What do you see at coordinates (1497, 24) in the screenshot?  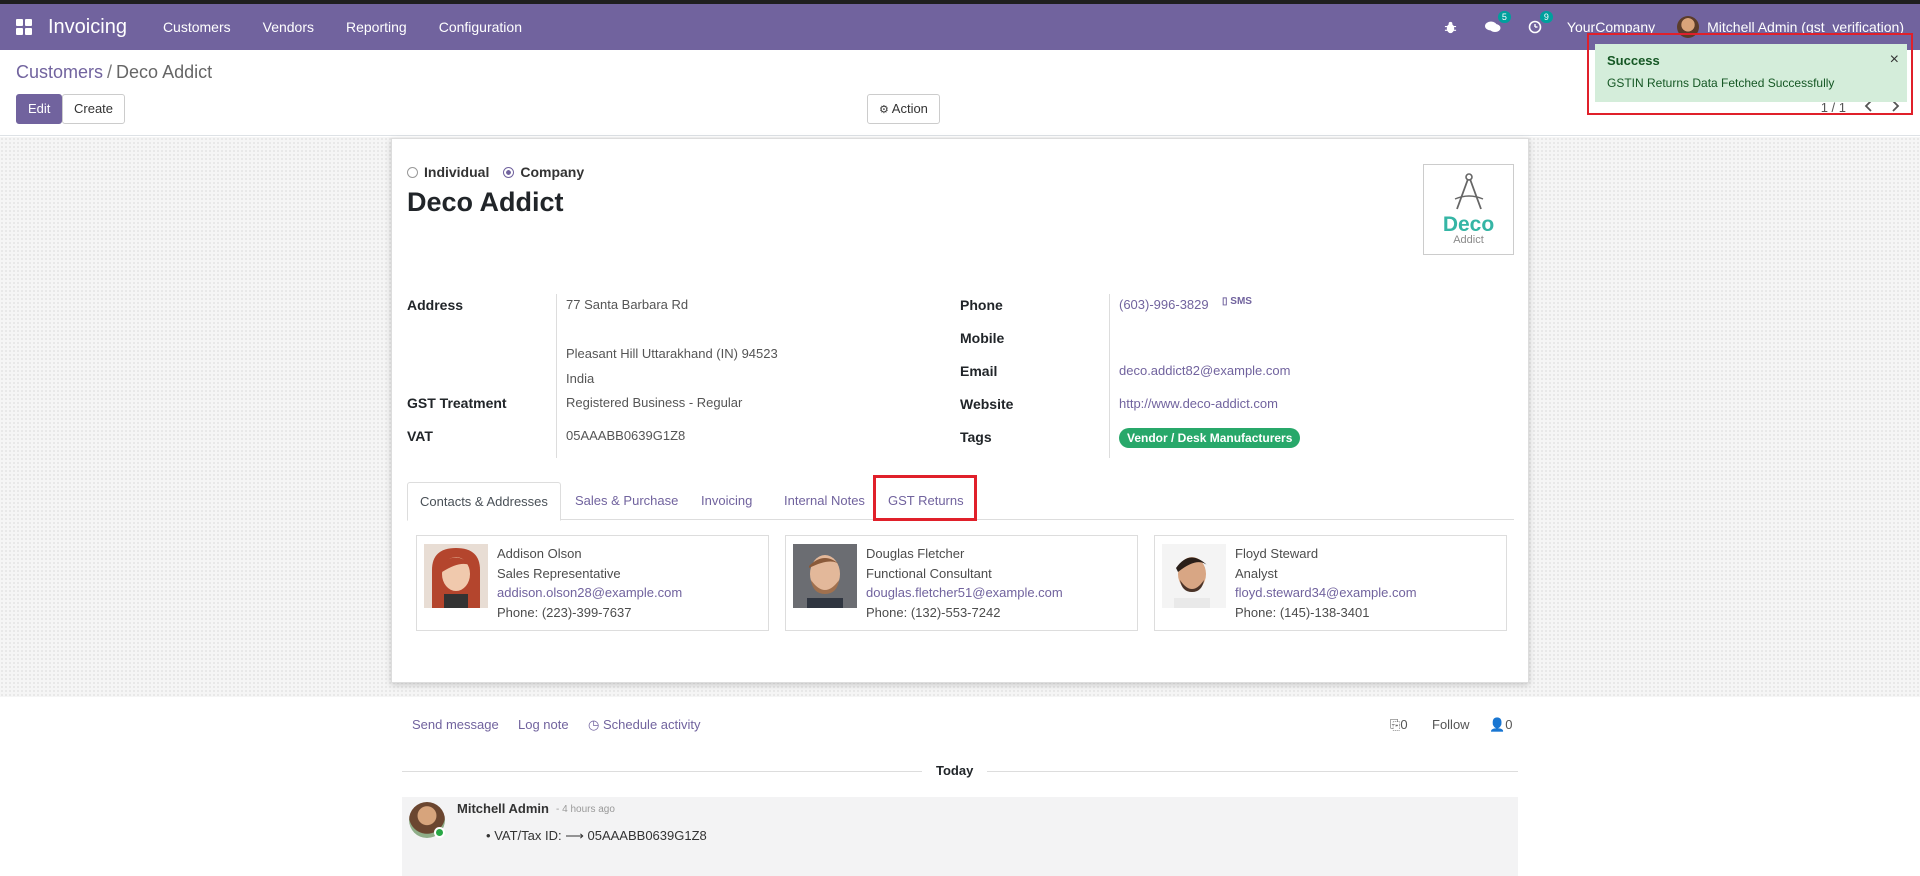 I see `messages-icon: 5` at bounding box center [1497, 24].